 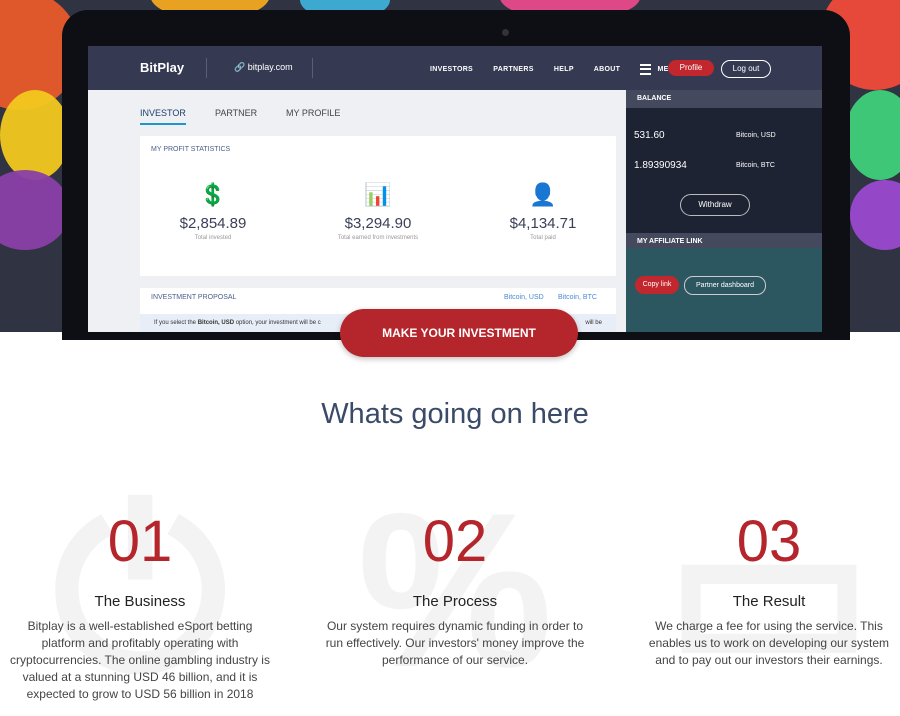 I want to click on nav-investors: INVESTORS, so click(x=451, y=69).